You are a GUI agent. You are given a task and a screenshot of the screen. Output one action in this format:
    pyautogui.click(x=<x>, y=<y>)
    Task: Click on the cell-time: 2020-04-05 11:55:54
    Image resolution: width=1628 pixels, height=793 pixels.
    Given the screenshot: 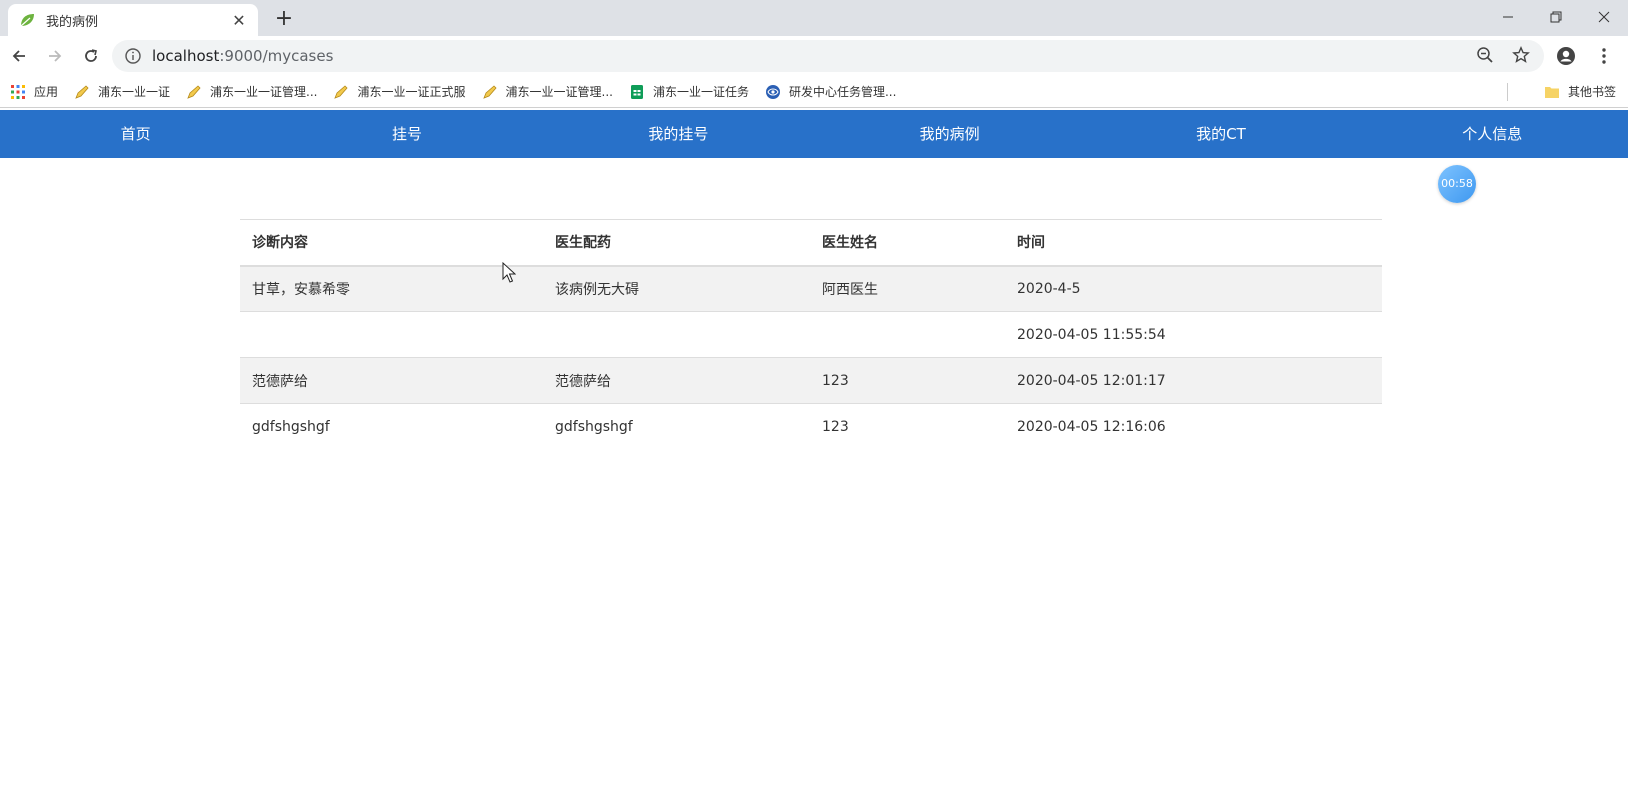 What is the action you would take?
    pyautogui.click(x=1193, y=334)
    